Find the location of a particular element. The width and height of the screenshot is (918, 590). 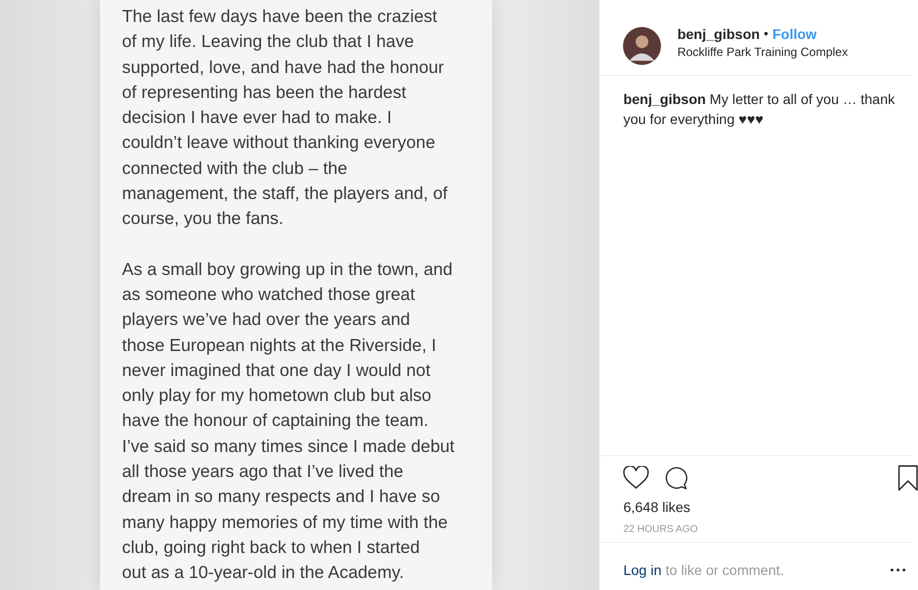

comment-prompt: to like or comment. is located at coordinates (725, 570).